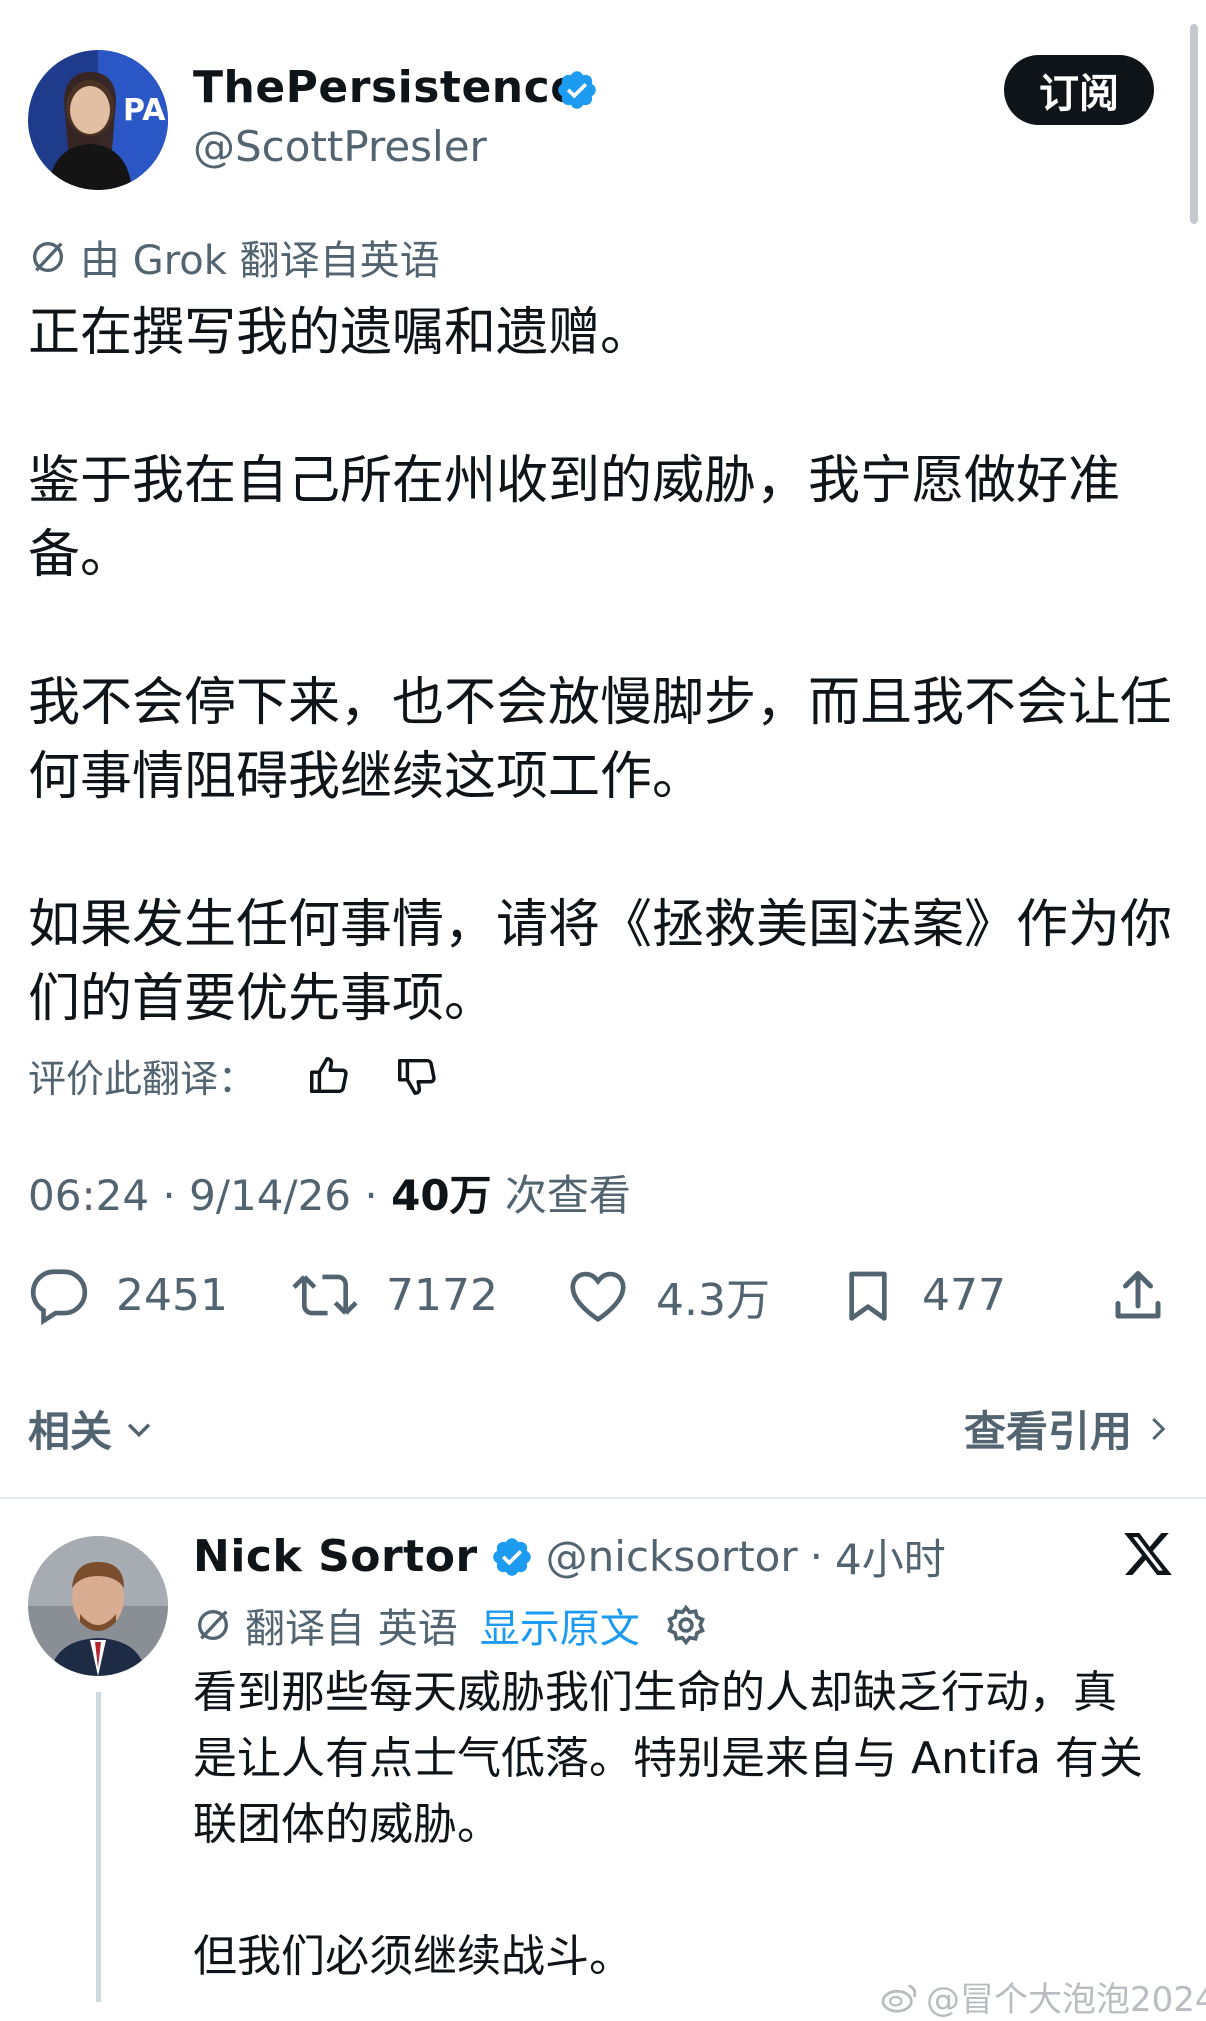 This screenshot has width=1206, height=2021. What do you see at coordinates (351, 1629) in the screenshot?
I see `translated-from-text: 翻译自 英语` at bounding box center [351, 1629].